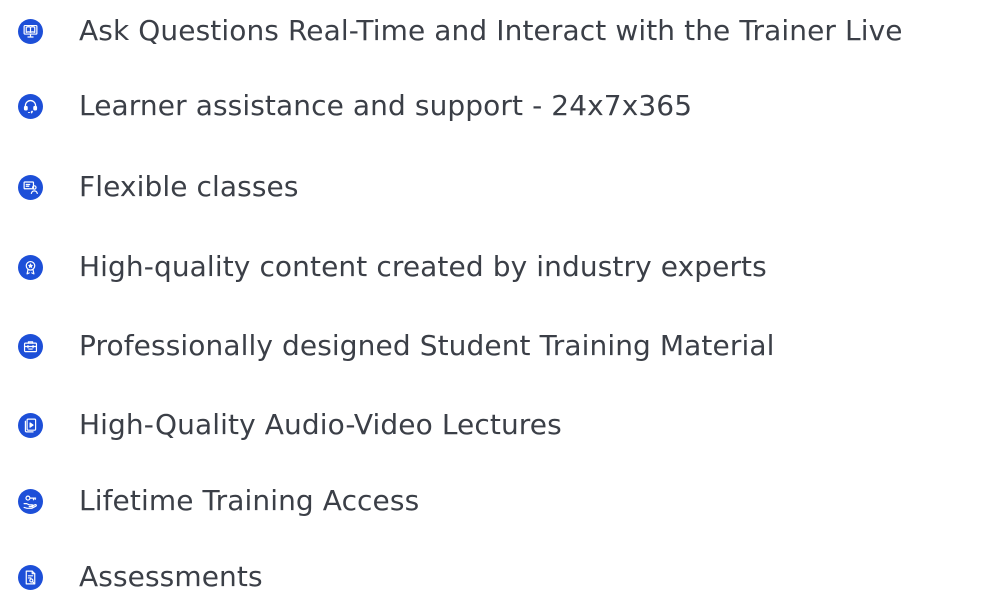 This screenshot has width=996, height=597. Describe the element at coordinates (320, 424) in the screenshot. I see `feature-label: High-Quality Audio-Video Lectures` at that location.